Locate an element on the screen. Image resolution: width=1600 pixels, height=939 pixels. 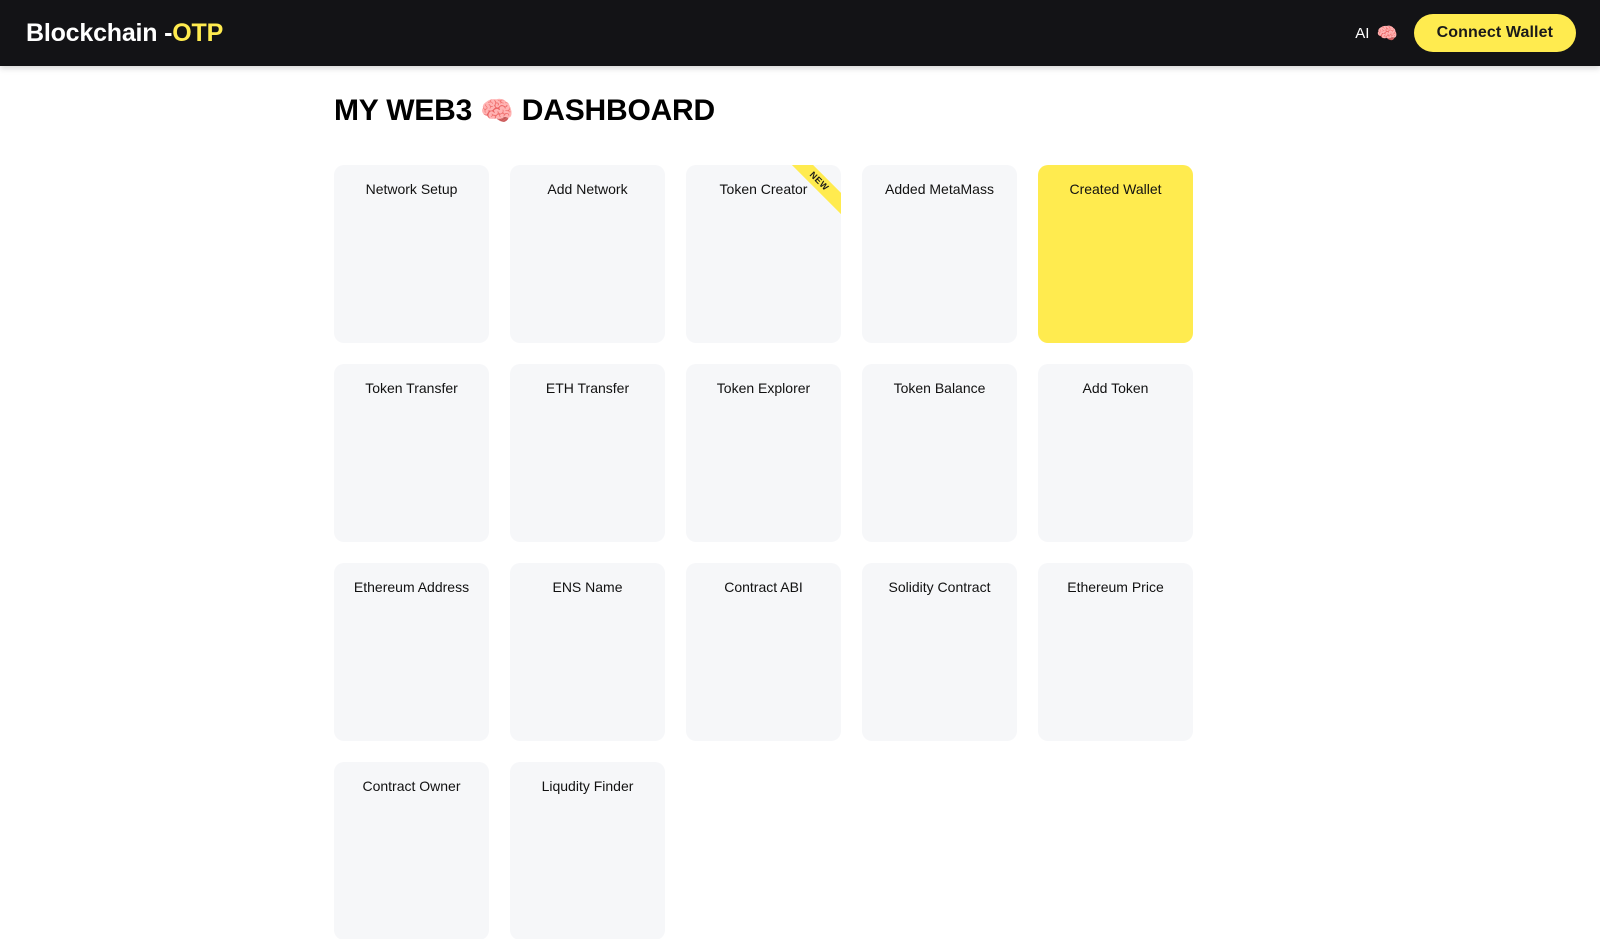
dashboard-card: Token Transfer is located at coordinates (411, 452).